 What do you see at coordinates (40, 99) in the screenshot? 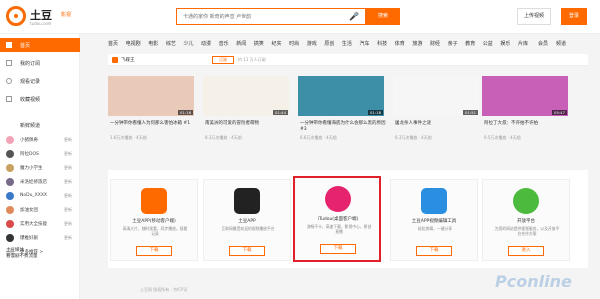
I see `sidebar-item-favorites: 收藏视频` at bounding box center [40, 99].